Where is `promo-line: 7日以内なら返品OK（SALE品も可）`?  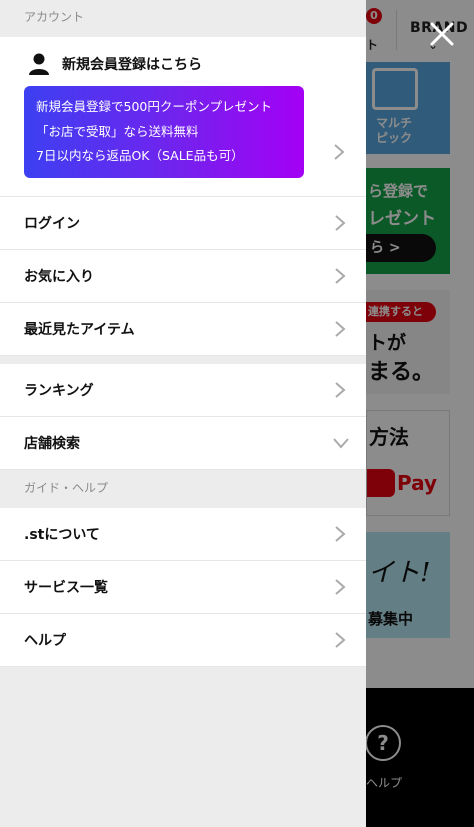 promo-line: 7日以内なら返品OK（SALE品も可） is located at coordinates (140, 155).